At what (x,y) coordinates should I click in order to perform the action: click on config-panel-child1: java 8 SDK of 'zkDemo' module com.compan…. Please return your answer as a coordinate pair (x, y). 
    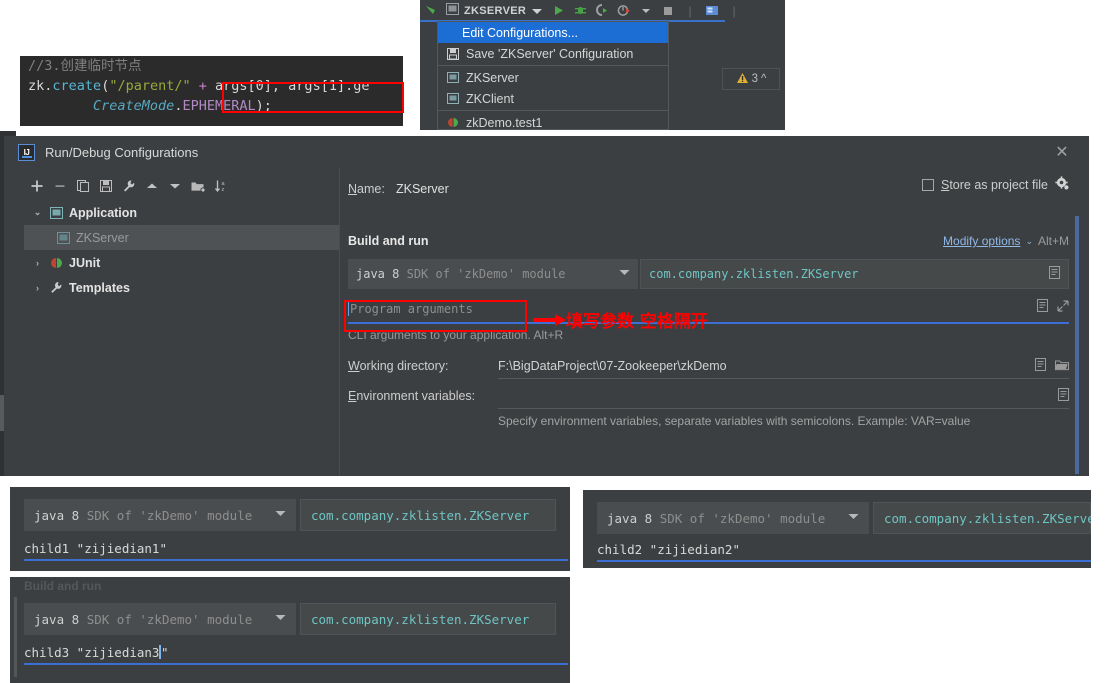
    Looking at the image, I should click on (290, 529).